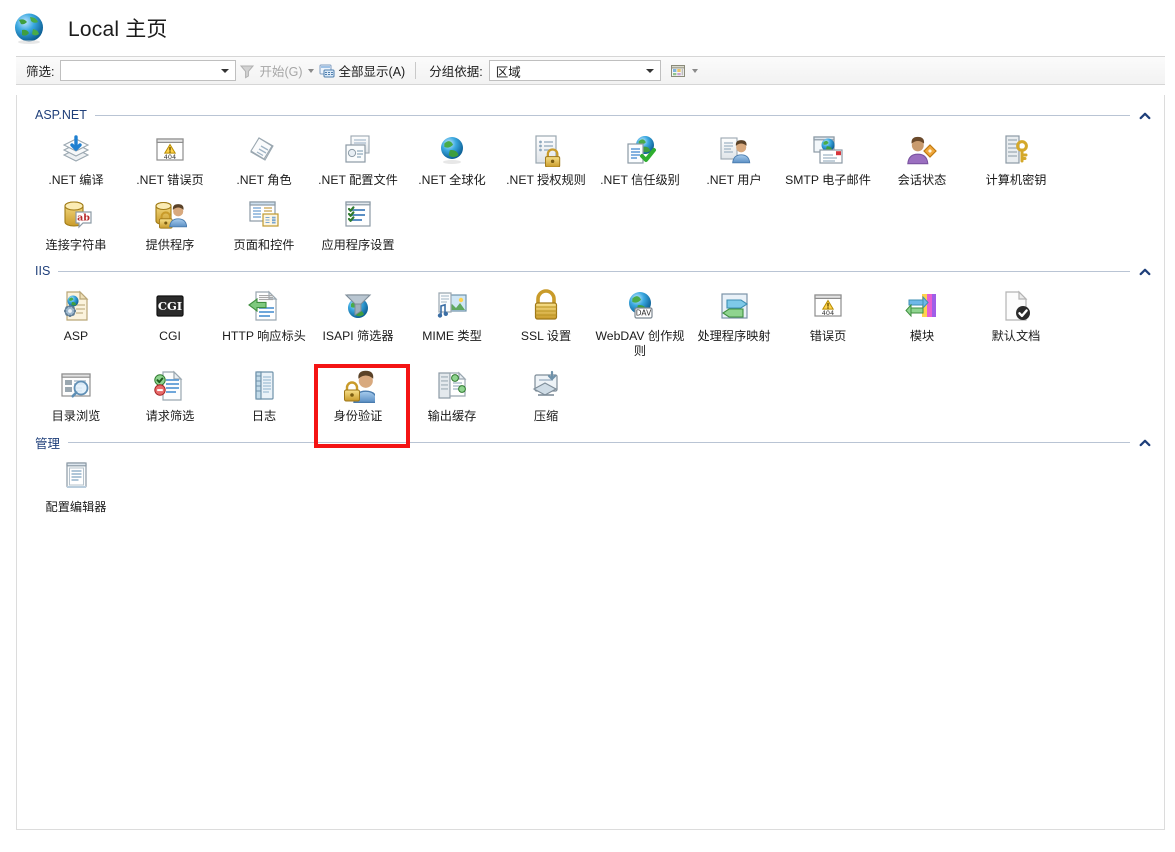 This screenshot has width=1175, height=852. What do you see at coordinates (452, 150) in the screenshot?
I see `net-globalization-icon` at bounding box center [452, 150].